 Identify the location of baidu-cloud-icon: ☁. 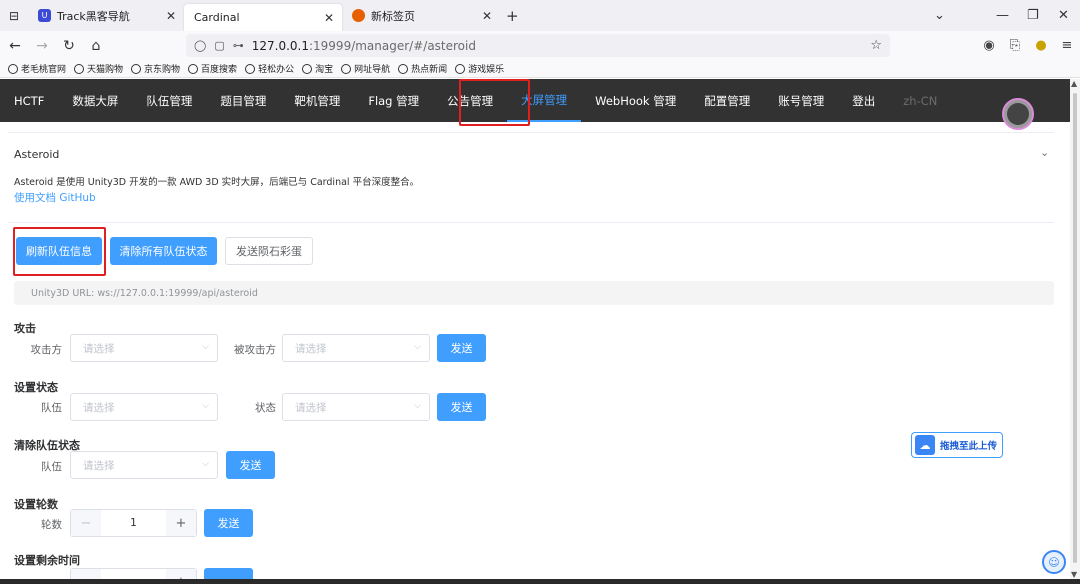
(925, 445).